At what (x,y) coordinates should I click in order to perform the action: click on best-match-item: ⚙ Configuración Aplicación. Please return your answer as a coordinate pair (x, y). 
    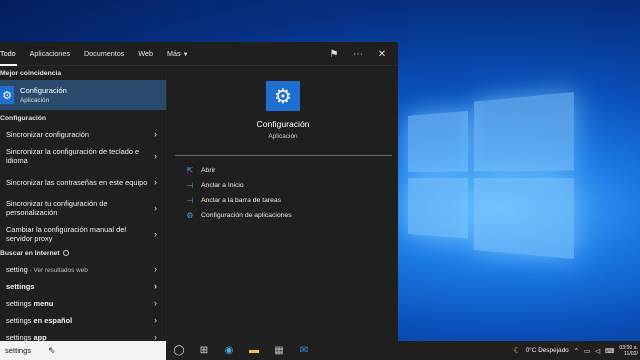
    Looking at the image, I should click on (83, 95).